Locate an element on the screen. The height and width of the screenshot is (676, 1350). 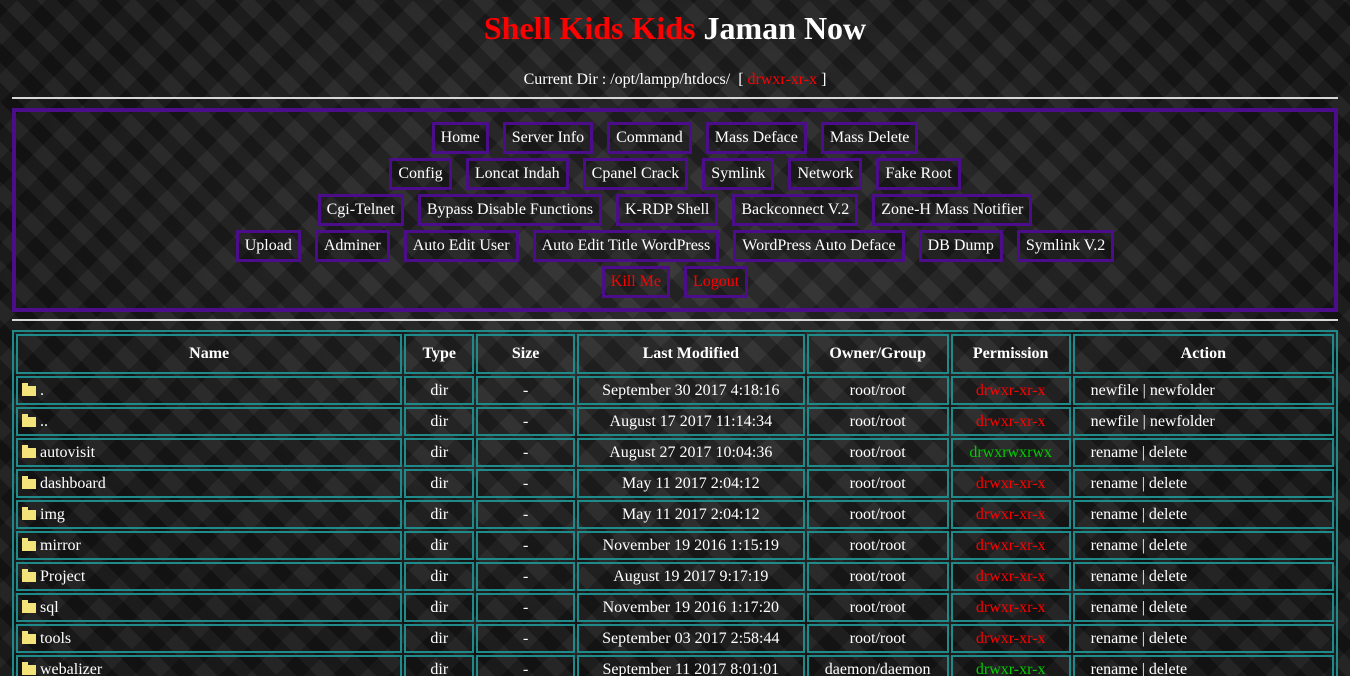
menu-button-logout: Logout is located at coordinates (716, 282).